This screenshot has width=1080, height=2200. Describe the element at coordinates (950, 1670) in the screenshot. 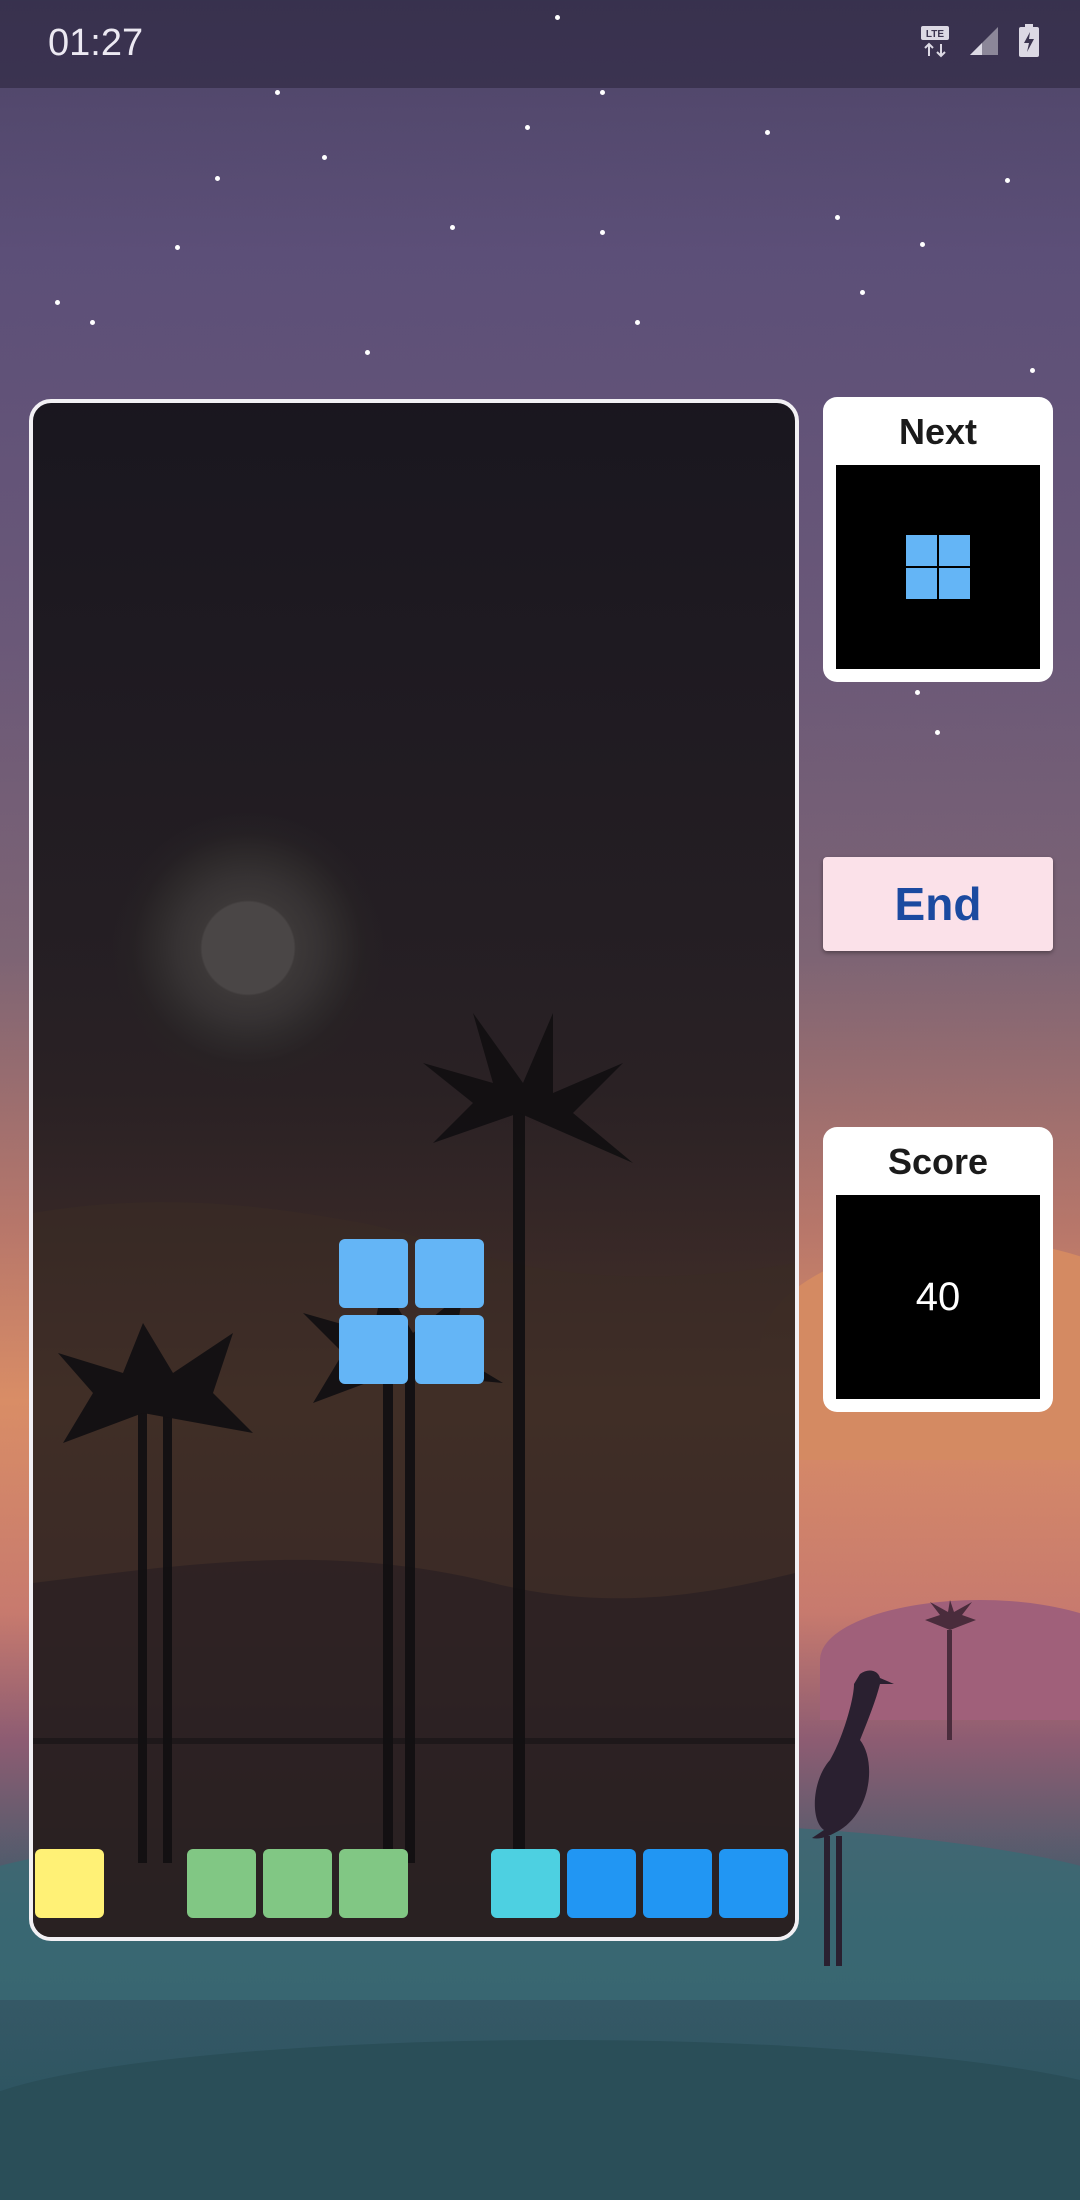

I see `palm-tree-silhouette` at that location.